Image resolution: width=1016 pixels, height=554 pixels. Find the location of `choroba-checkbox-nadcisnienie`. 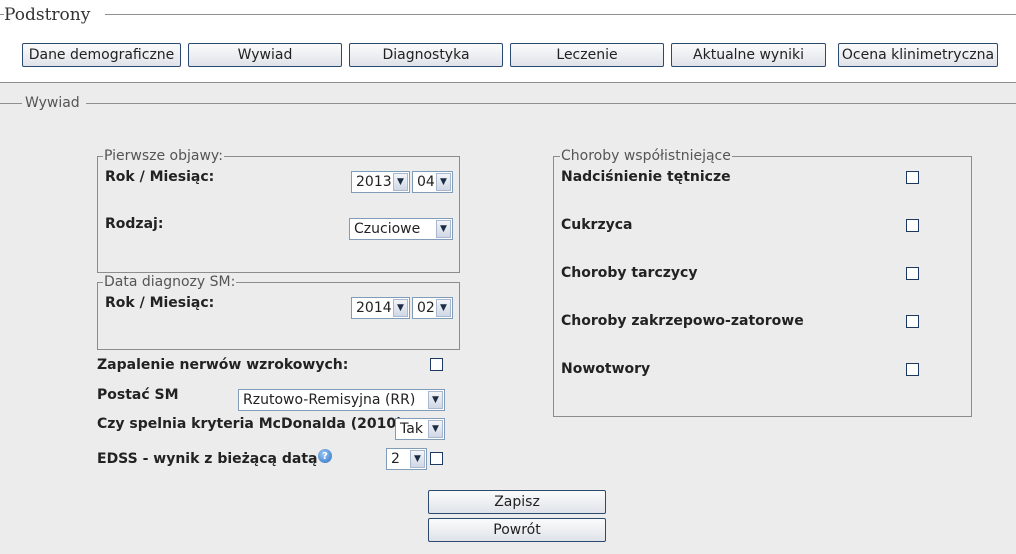

choroba-checkbox-nadcisnienie is located at coordinates (912, 177).